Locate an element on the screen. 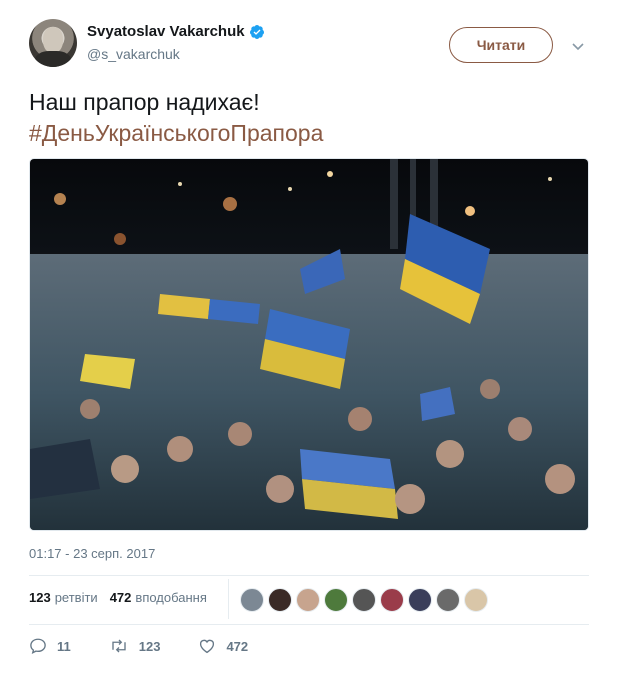 The image size is (624, 688). author-handle: @s_vakarchuk is located at coordinates (133, 54).